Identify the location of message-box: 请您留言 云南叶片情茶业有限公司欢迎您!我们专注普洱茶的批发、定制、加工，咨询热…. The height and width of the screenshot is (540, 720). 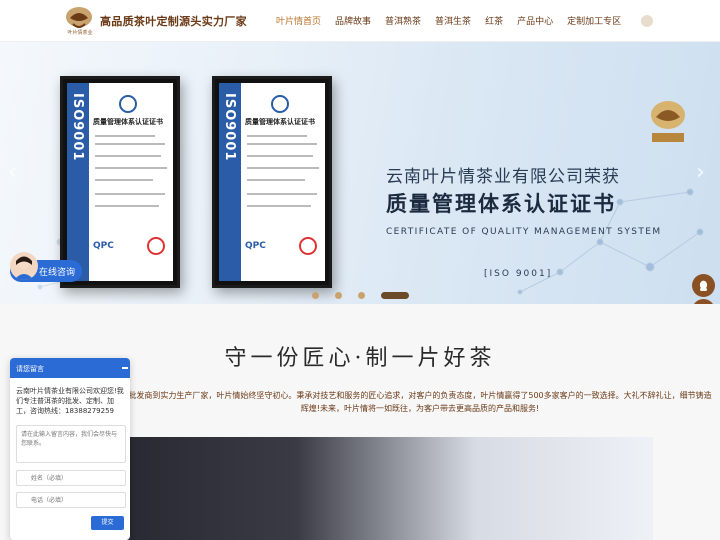
(70, 449).